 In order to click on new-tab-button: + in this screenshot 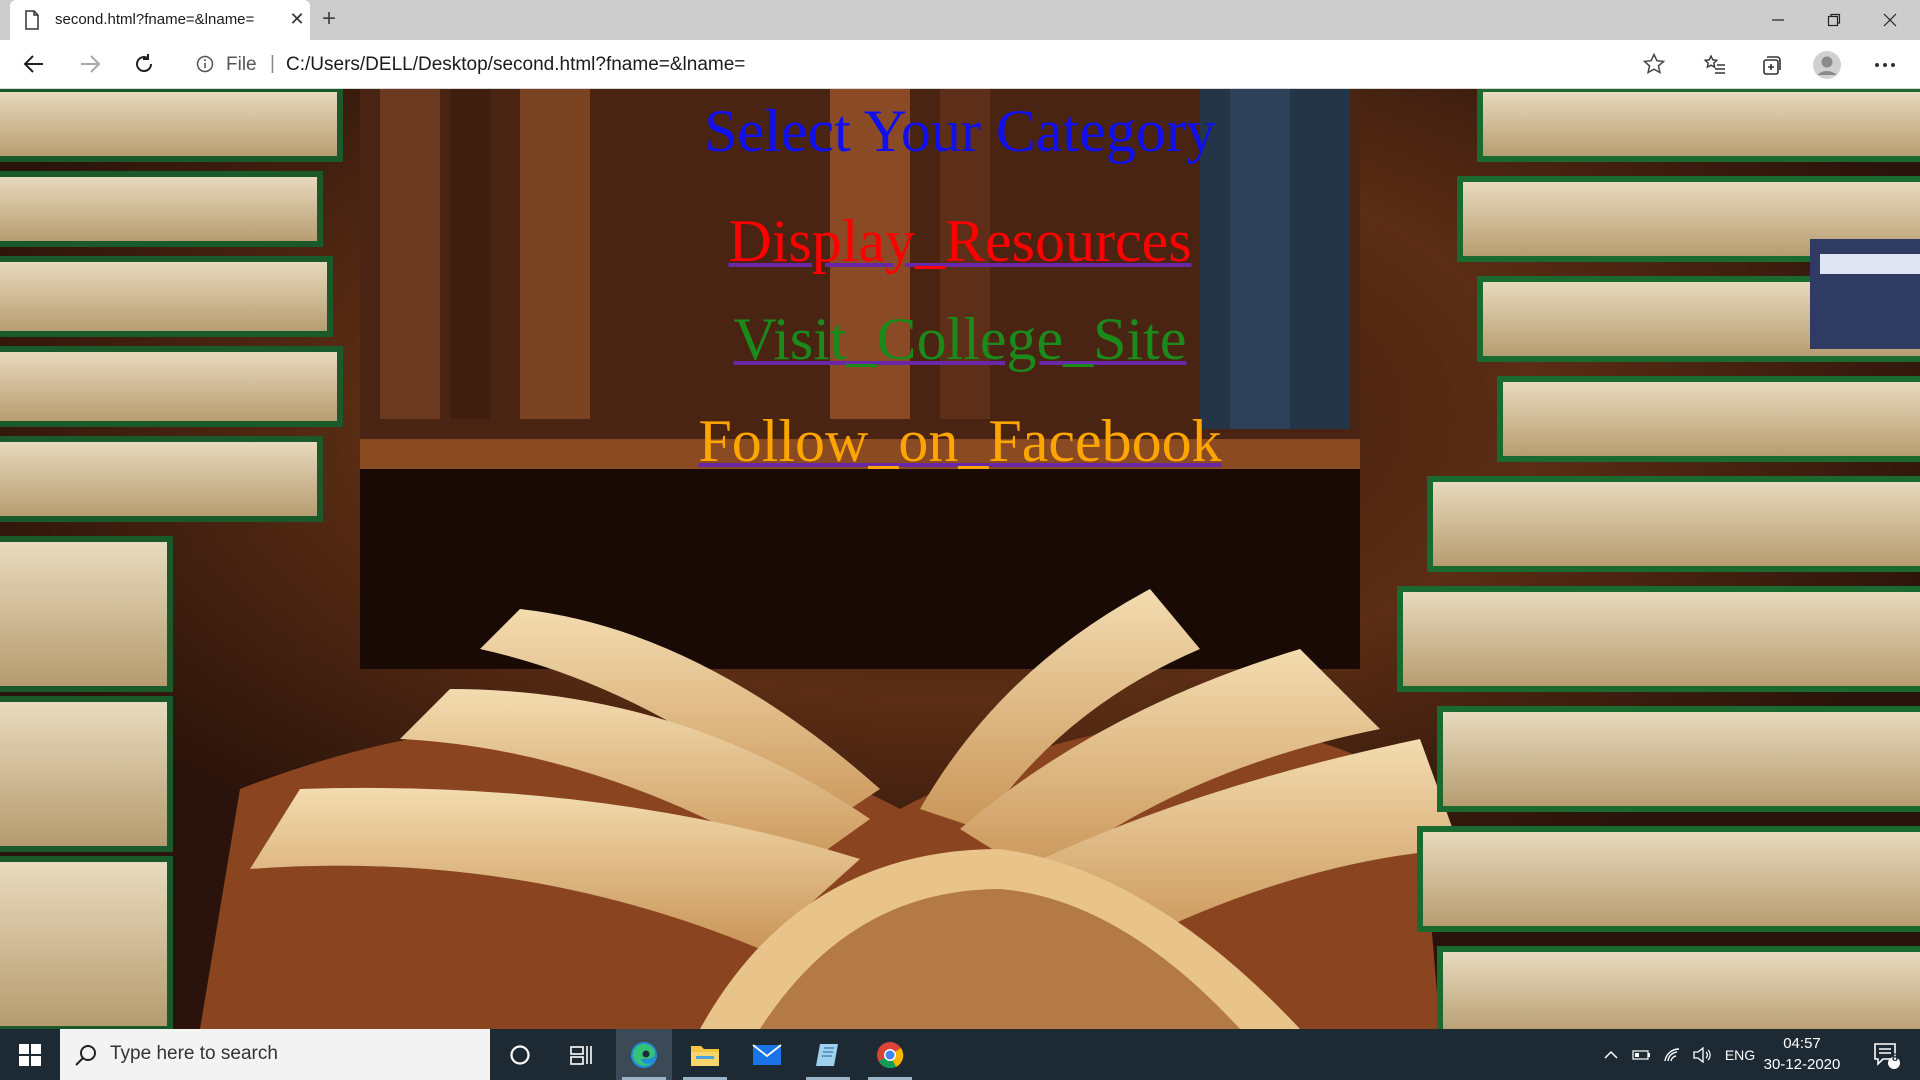, I will do `click(329, 20)`.